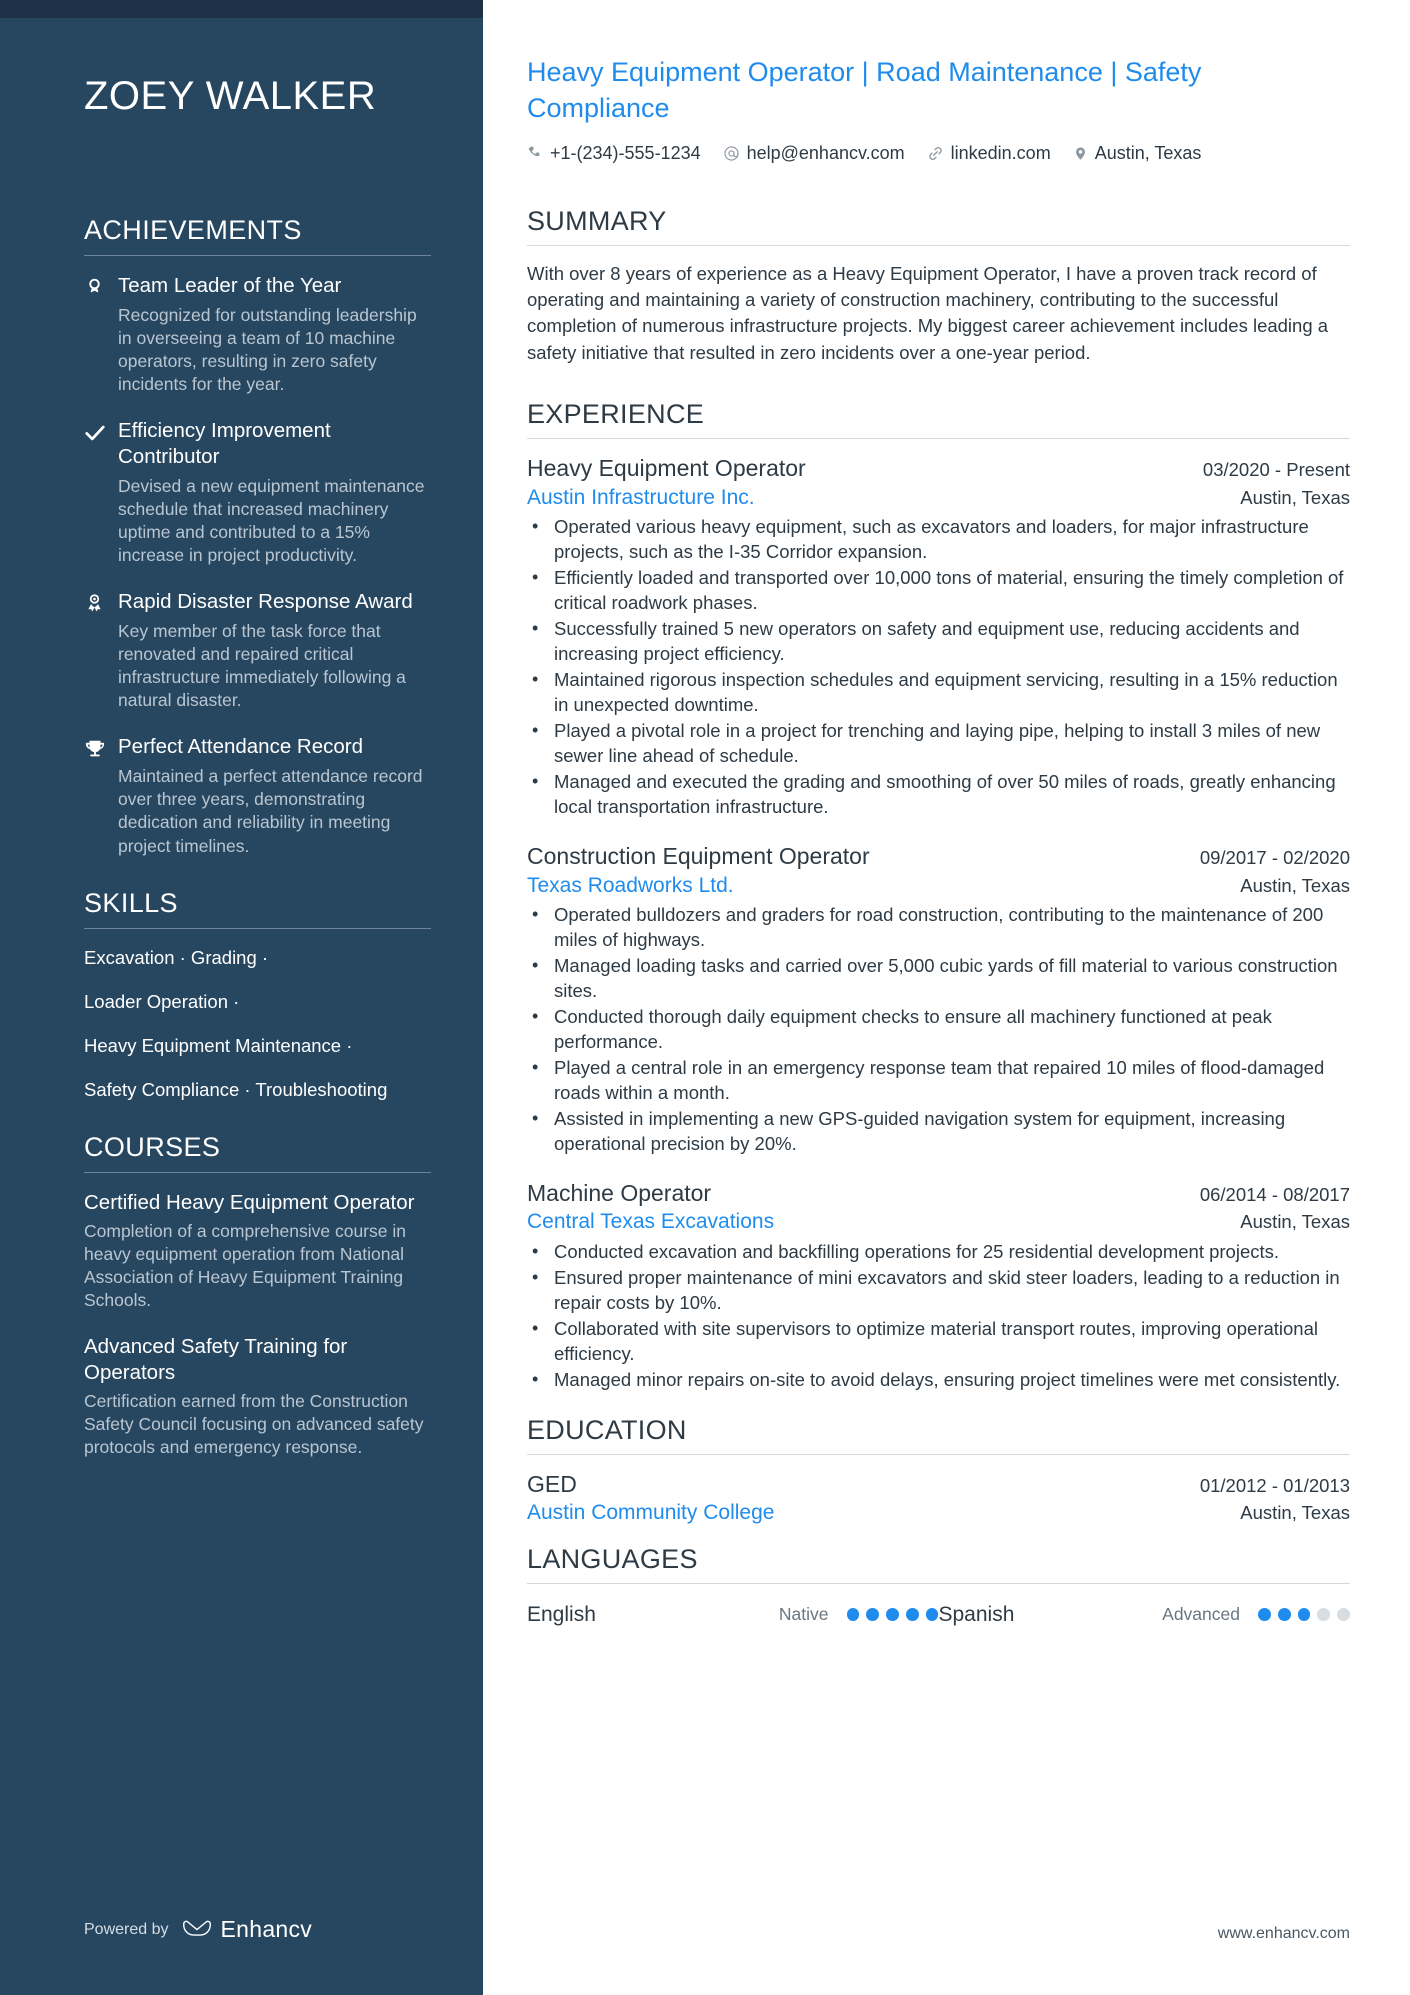 This screenshot has height=1995, width=1410. I want to click on email-icon, so click(731, 153).